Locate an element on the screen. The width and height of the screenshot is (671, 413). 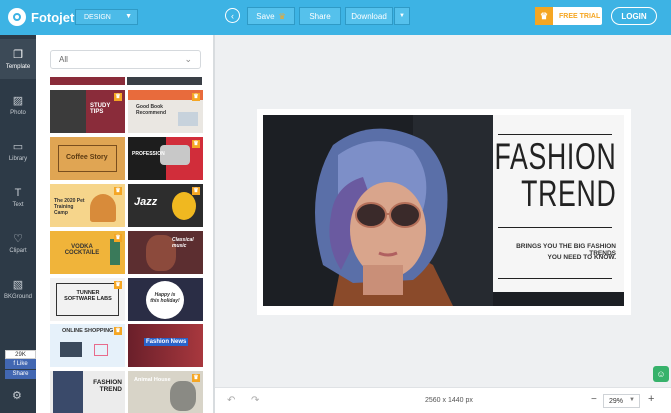
template-thumb-text: Coffee Story is located at coordinates (87, 157).